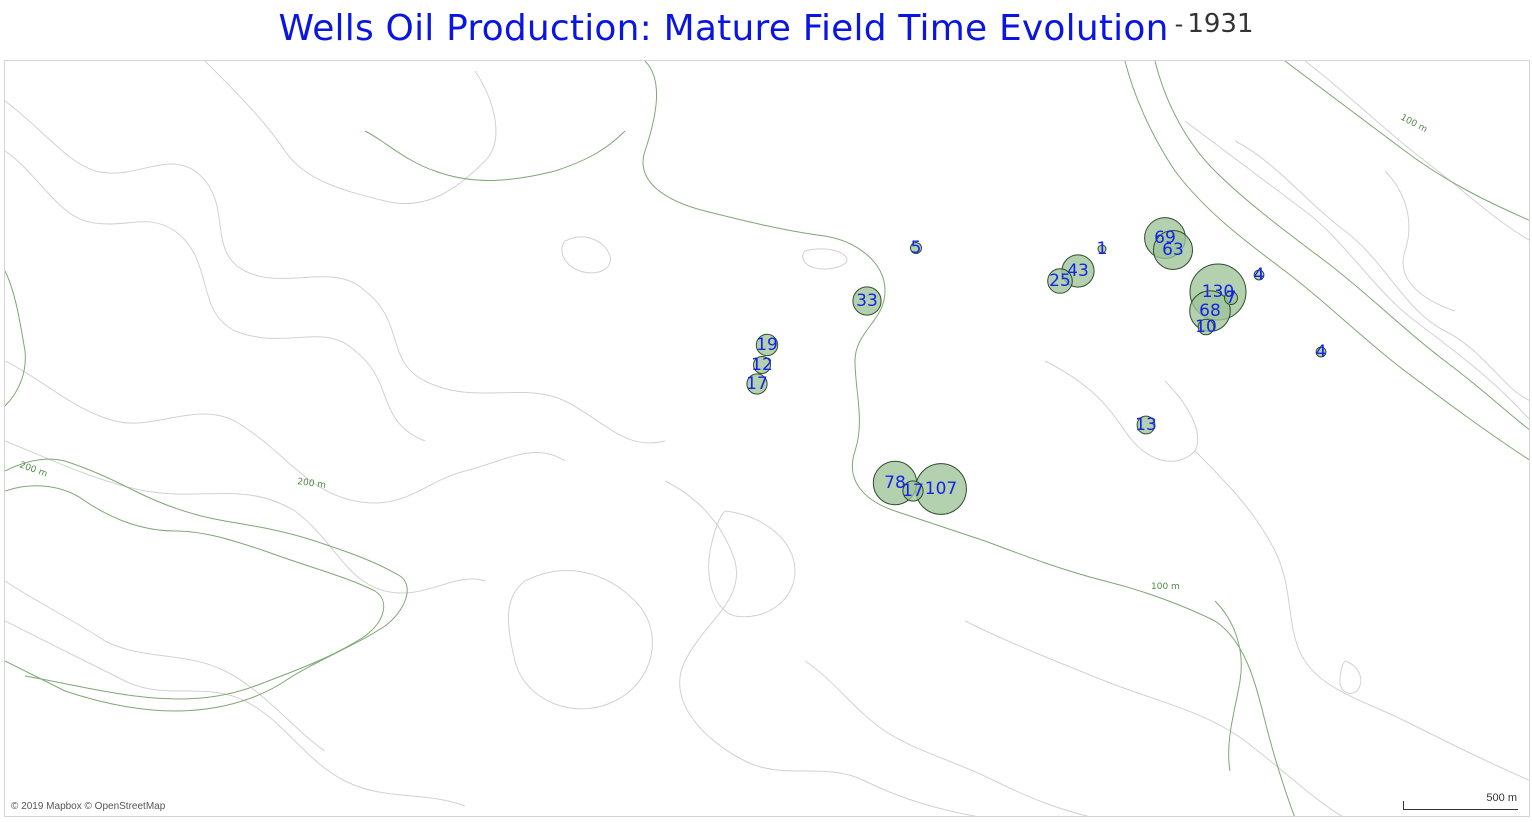  I want to click on well-label: 1, so click(1102, 249).